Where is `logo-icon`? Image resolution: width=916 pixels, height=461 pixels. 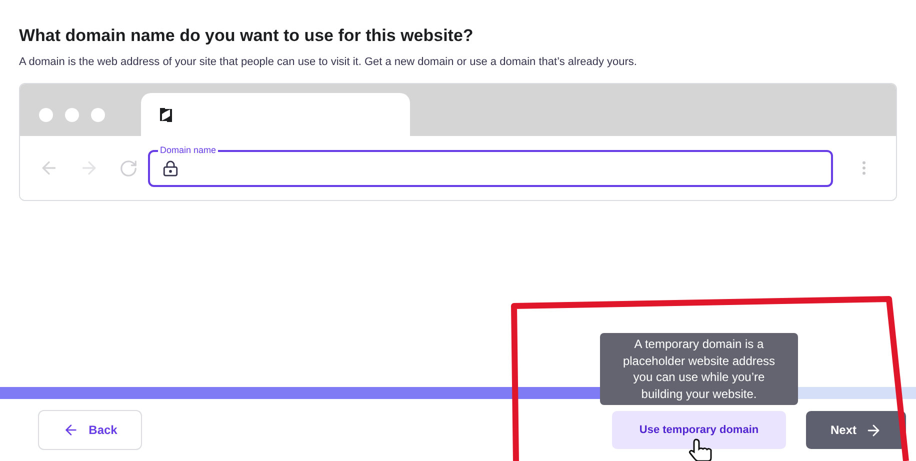 logo-icon is located at coordinates (166, 114).